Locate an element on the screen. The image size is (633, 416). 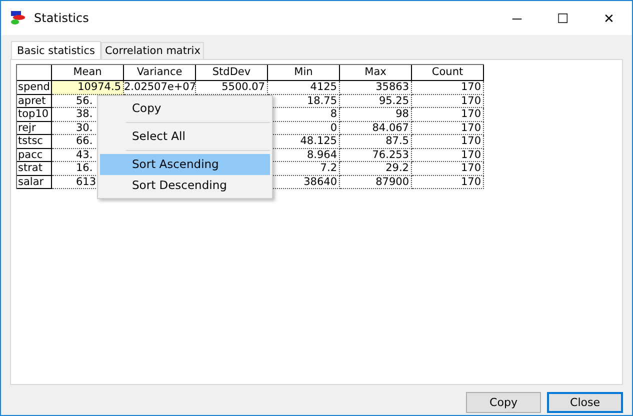
column-header: Min is located at coordinates (304, 73).